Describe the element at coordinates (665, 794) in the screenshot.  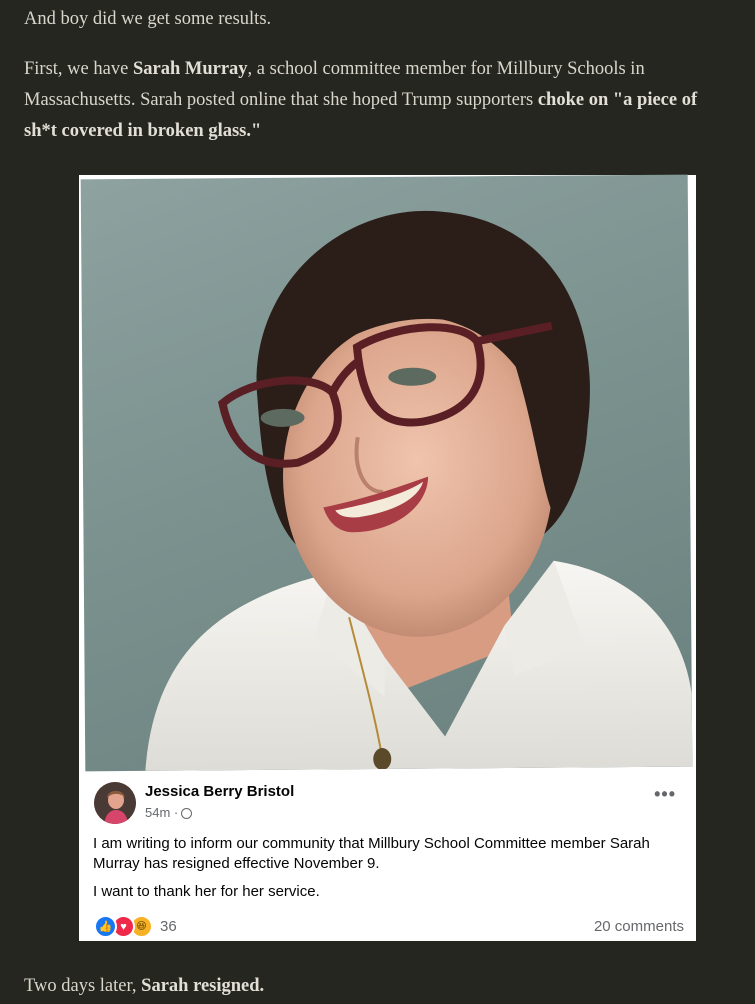
I see `more-options-icon: •••` at that location.